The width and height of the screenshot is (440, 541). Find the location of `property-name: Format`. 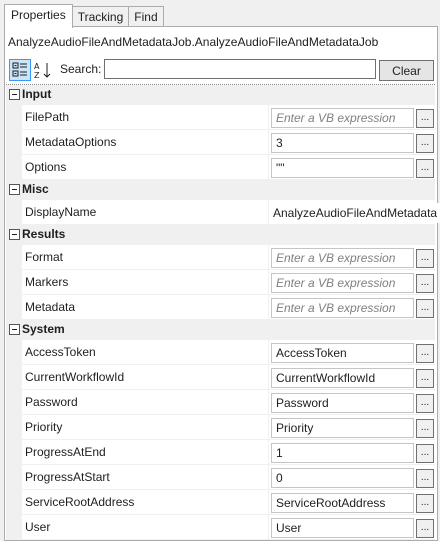

property-name: Format is located at coordinates (44, 257).